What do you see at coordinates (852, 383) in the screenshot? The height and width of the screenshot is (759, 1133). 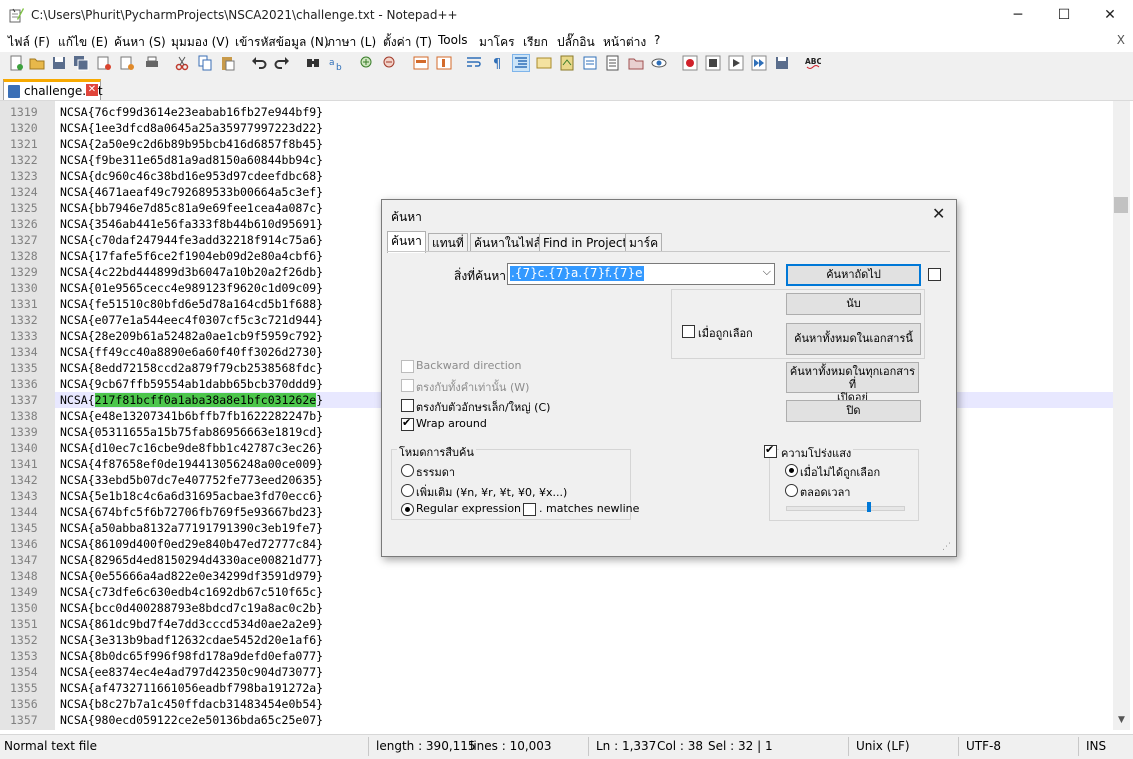 I see `find-all-open-button: ค้นหาทั้งหมดในทุกเอกสารที่ เปิดอยู่` at bounding box center [852, 383].